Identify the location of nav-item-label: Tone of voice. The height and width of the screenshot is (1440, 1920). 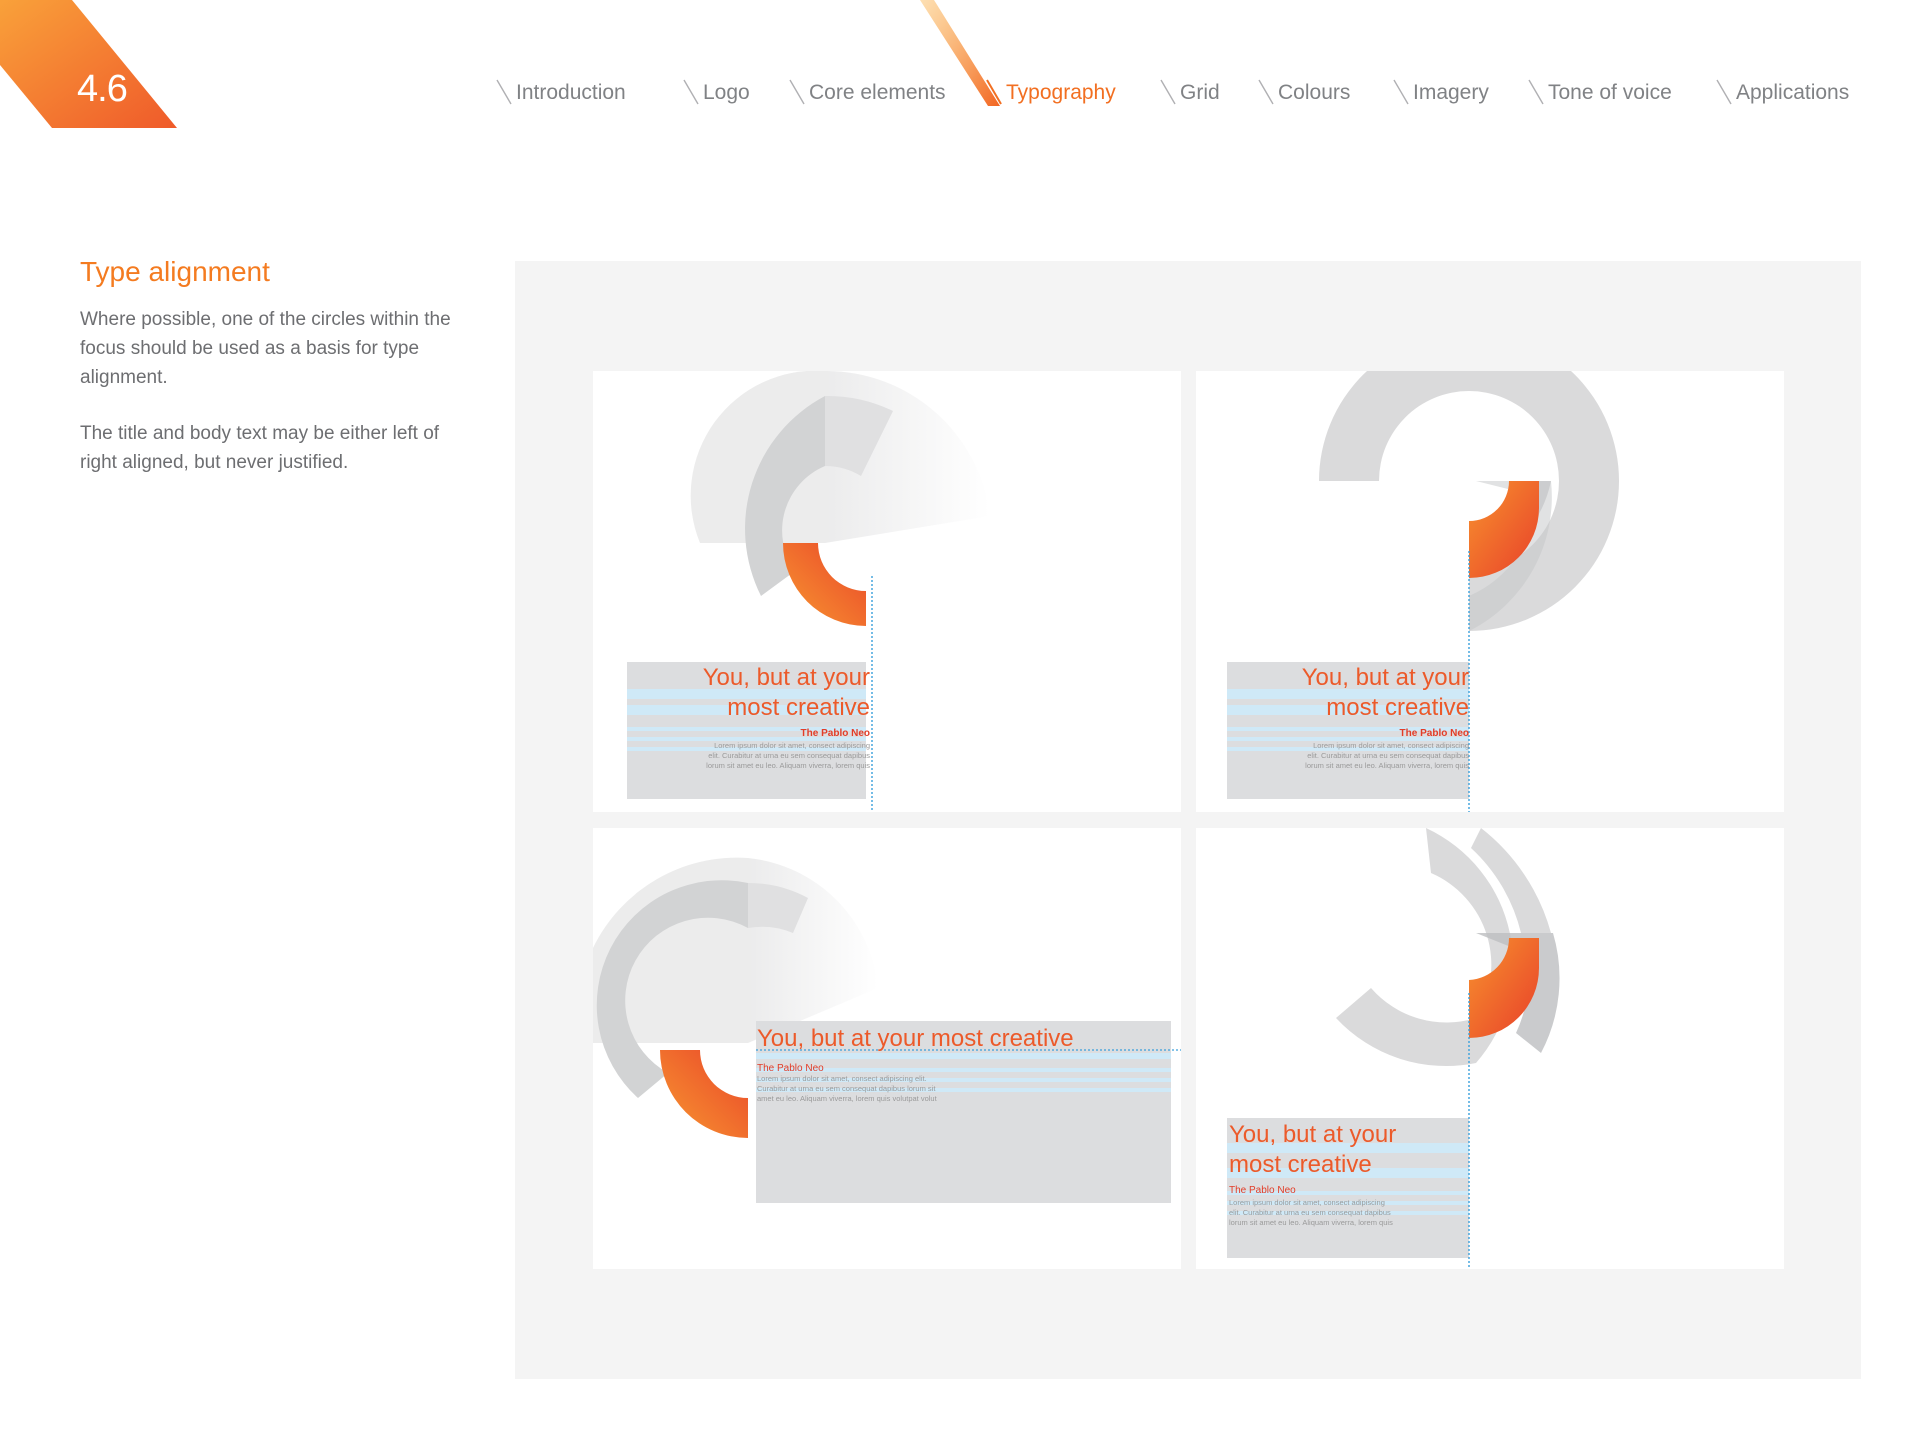
(1610, 92).